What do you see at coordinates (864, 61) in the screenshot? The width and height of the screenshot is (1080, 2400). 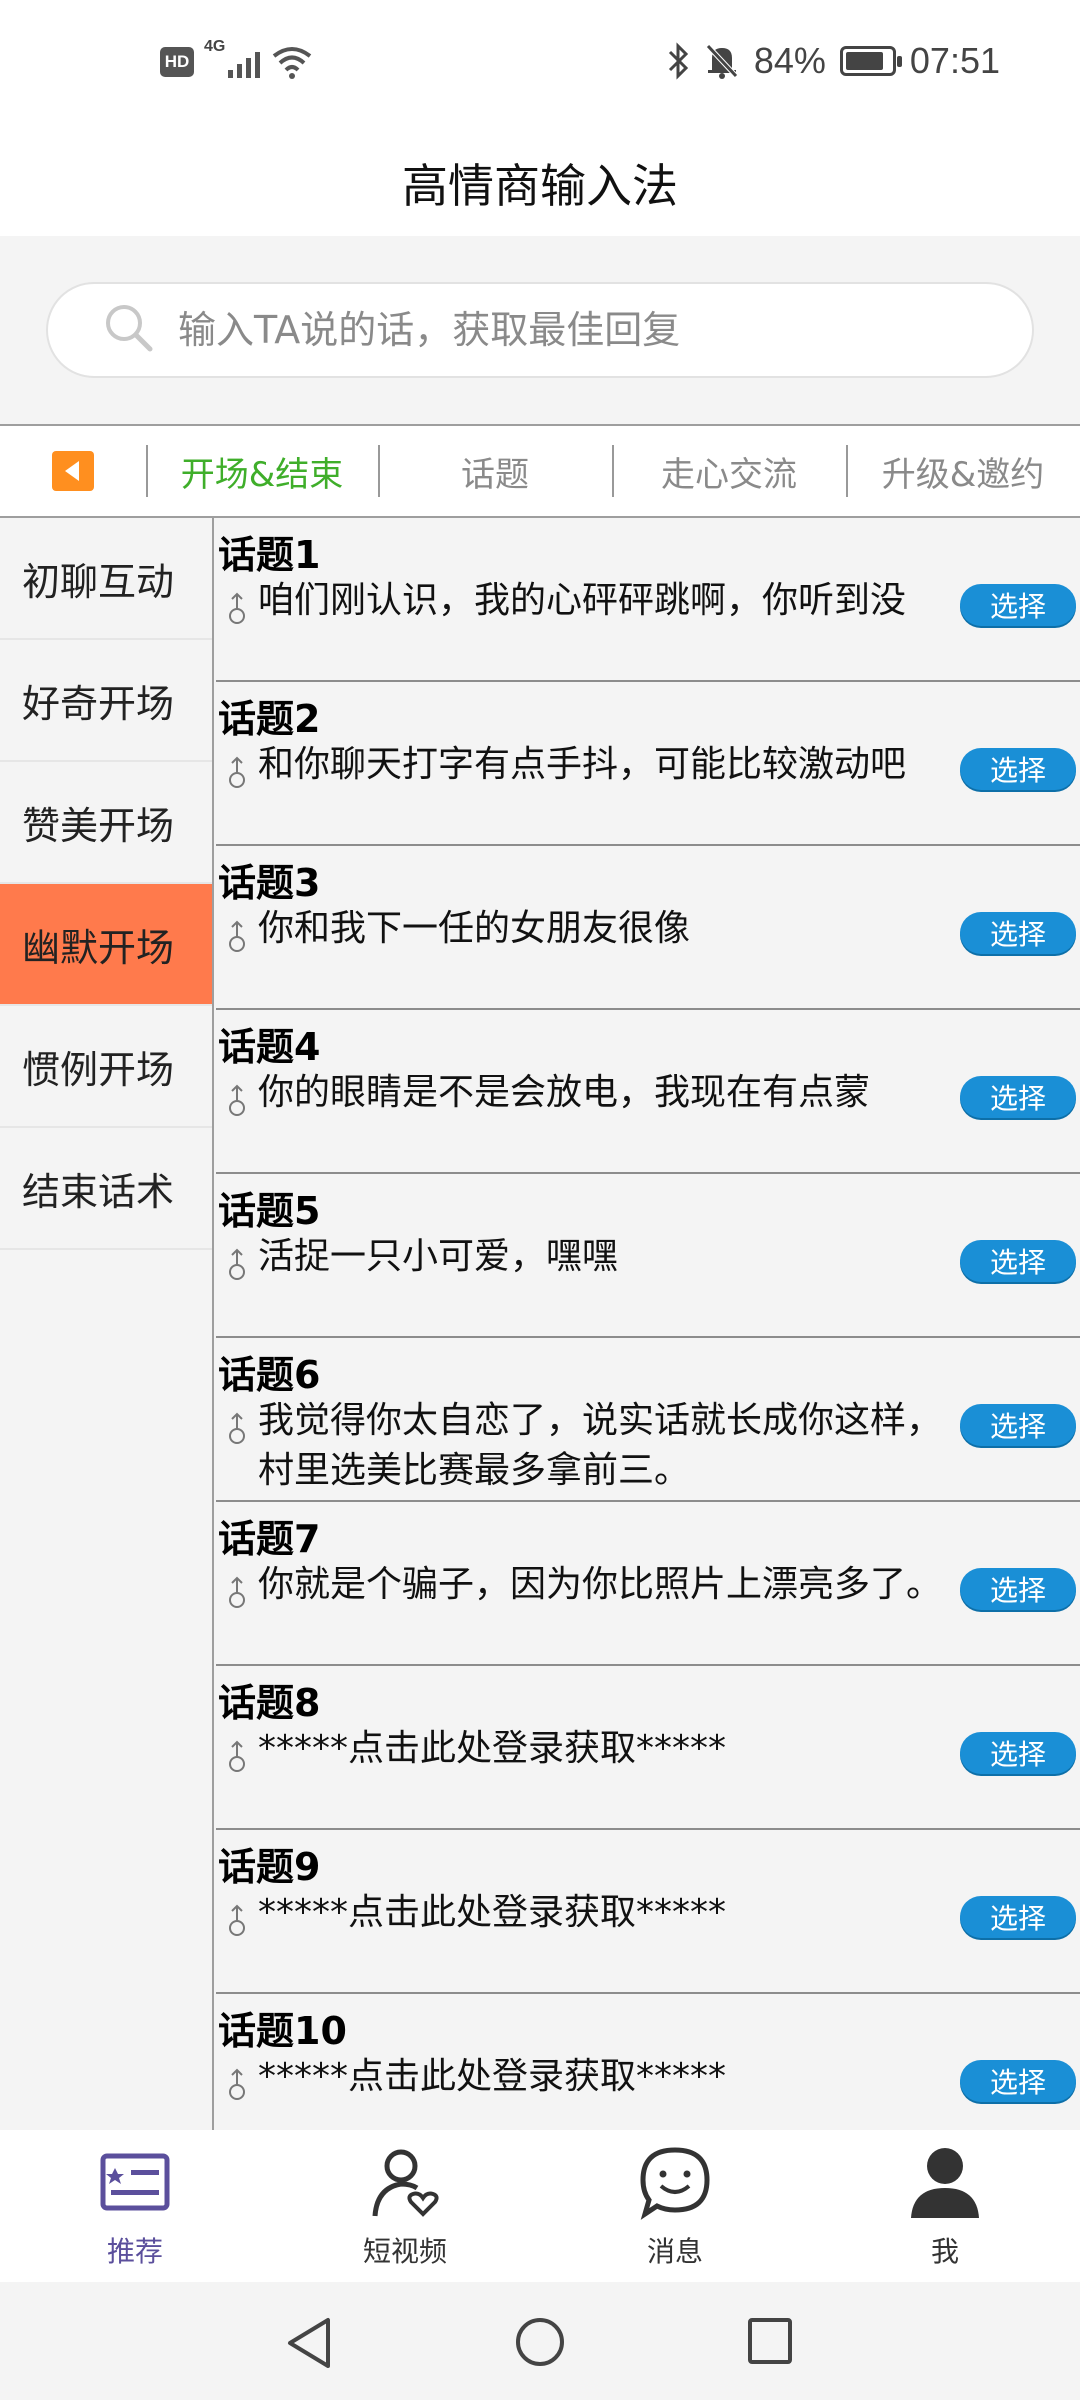 I see `battery-fill` at bounding box center [864, 61].